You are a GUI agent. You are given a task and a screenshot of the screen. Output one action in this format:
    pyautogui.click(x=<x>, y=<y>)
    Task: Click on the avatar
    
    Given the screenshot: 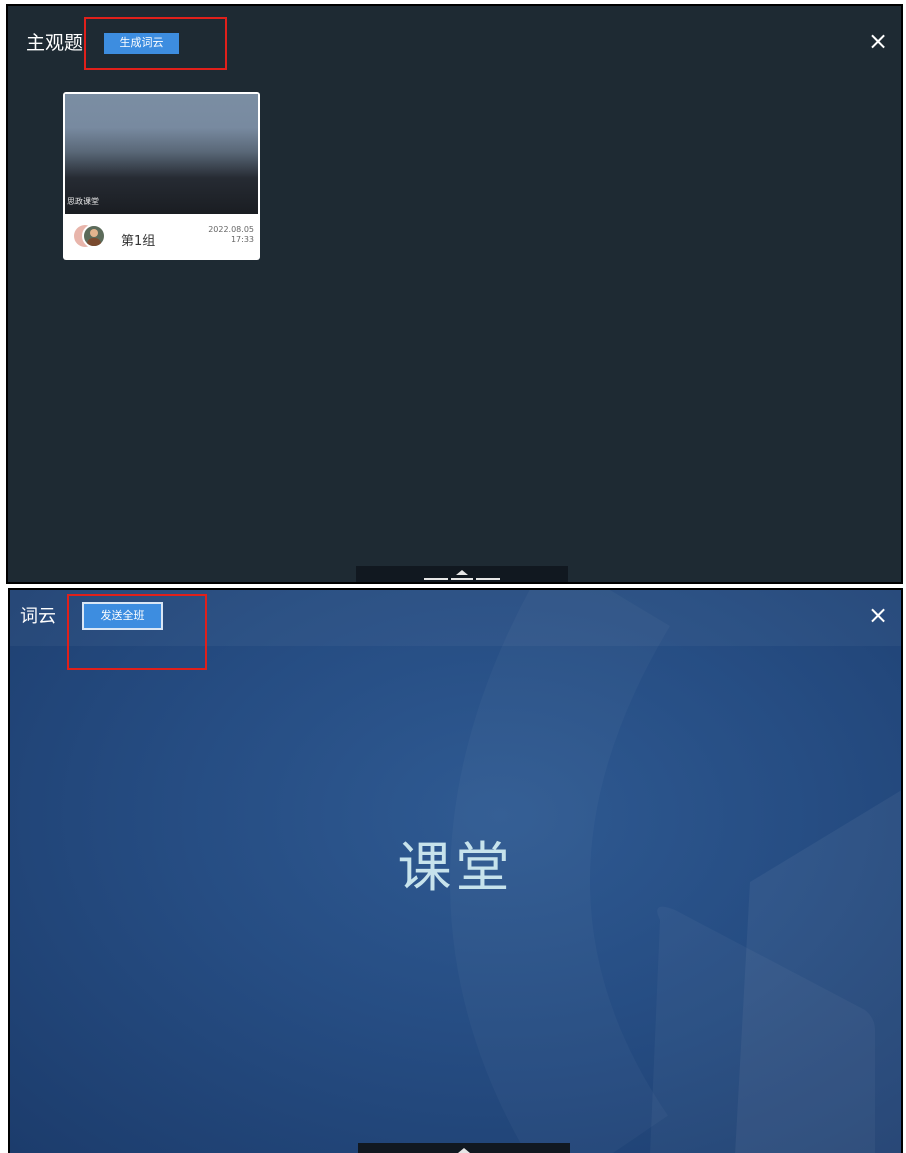 What is the action you would take?
    pyautogui.click(x=94, y=236)
    